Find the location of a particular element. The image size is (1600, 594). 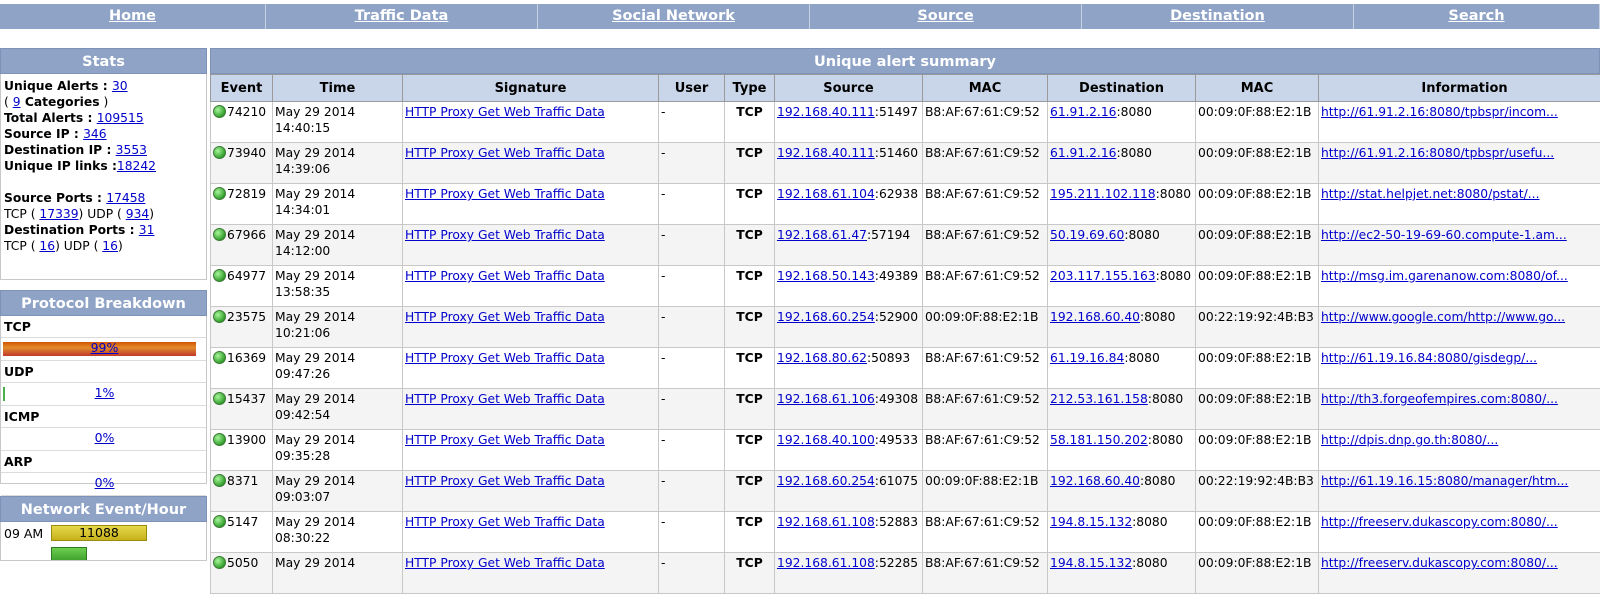

column-header-information: Information is located at coordinates (1459, 88).